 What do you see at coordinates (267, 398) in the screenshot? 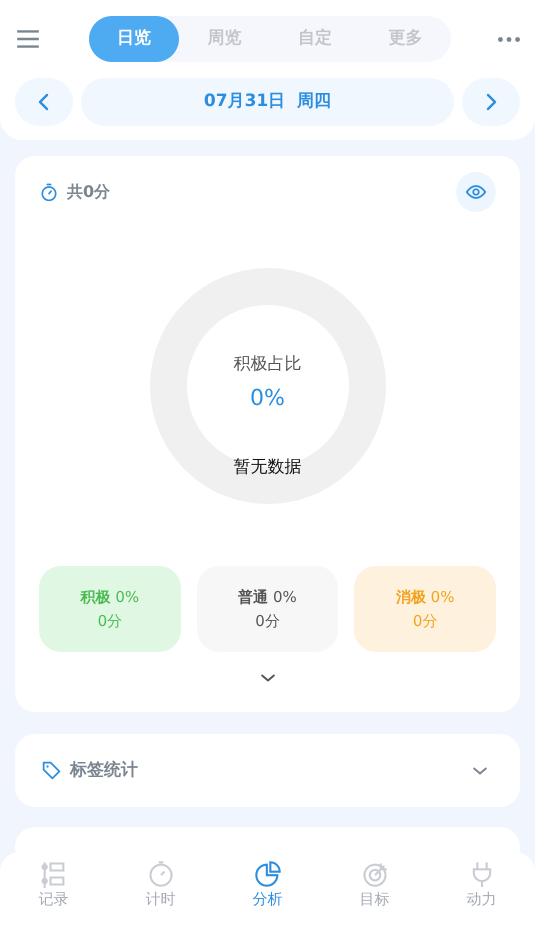
I see `donut-value: 0%` at bounding box center [267, 398].